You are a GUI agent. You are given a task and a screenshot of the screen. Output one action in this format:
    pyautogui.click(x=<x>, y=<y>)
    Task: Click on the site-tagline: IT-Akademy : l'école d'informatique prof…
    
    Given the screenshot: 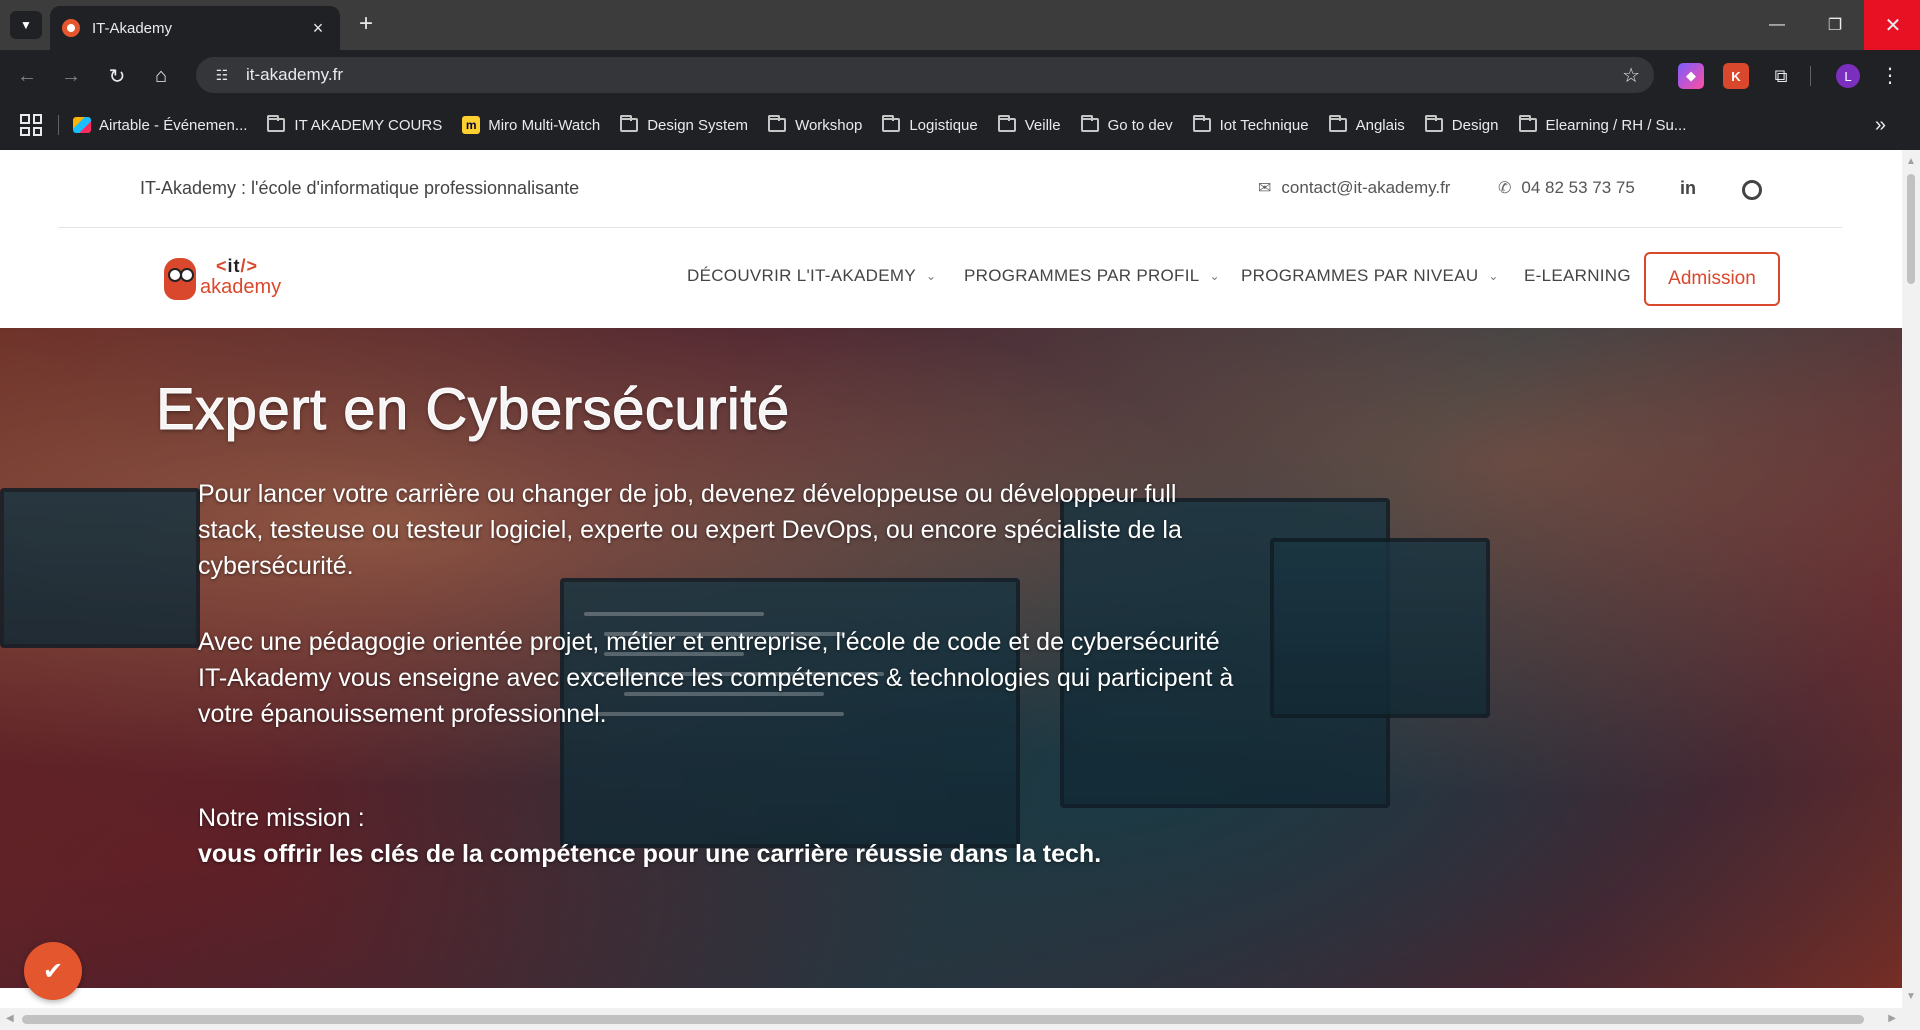 What is the action you would take?
    pyautogui.click(x=360, y=188)
    